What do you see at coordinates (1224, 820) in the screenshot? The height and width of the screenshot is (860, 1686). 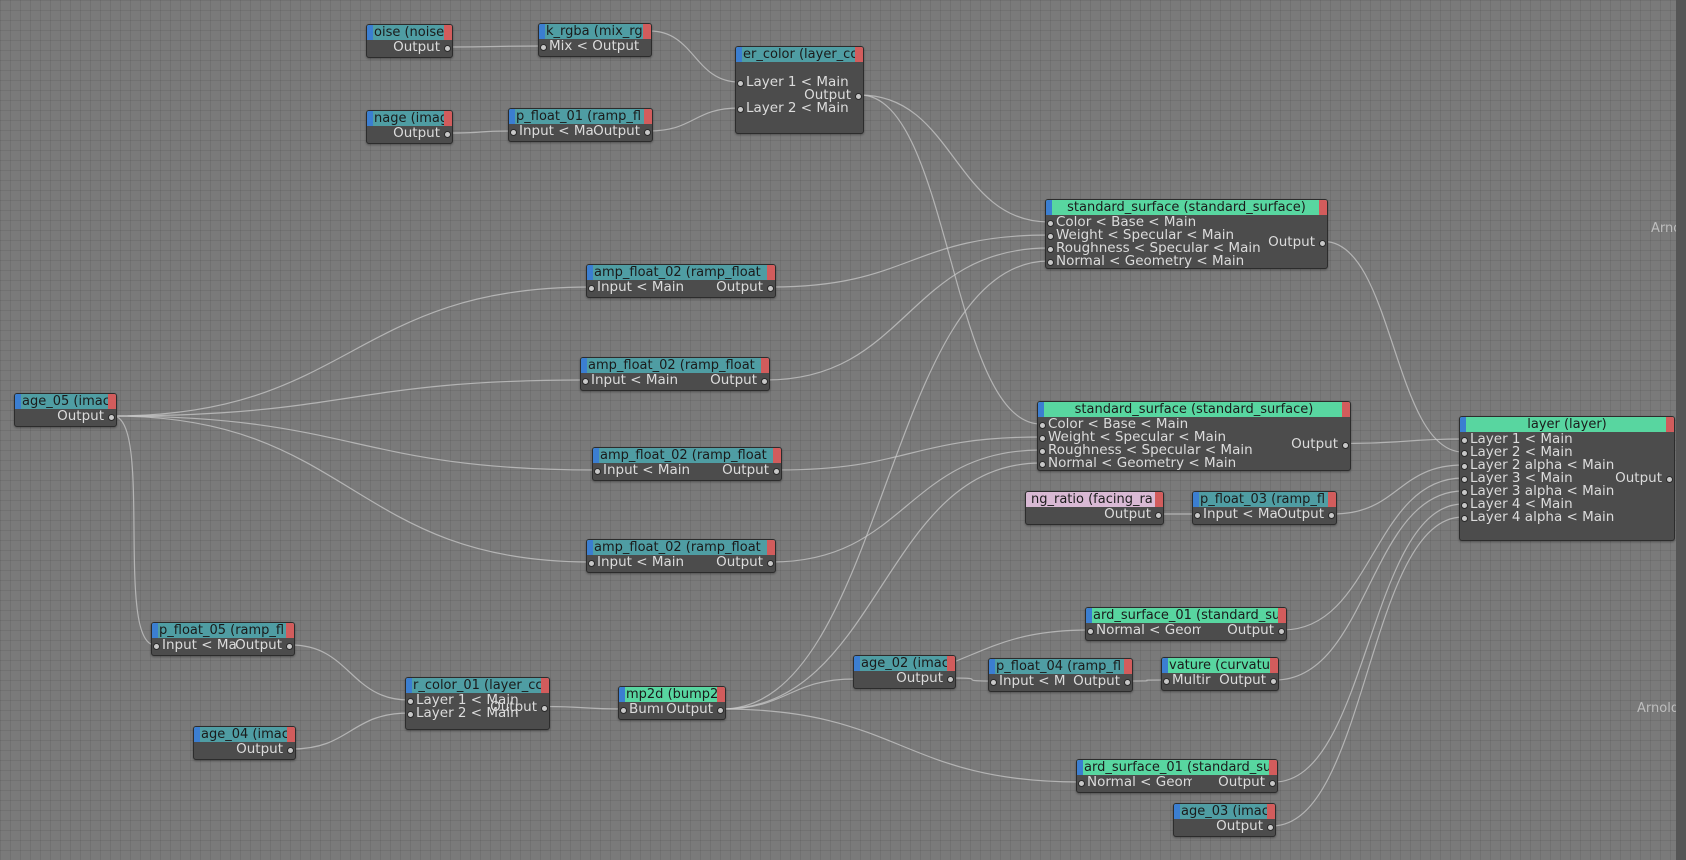 I see `node-image-03: age_03 (imac Output` at bounding box center [1224, 820].